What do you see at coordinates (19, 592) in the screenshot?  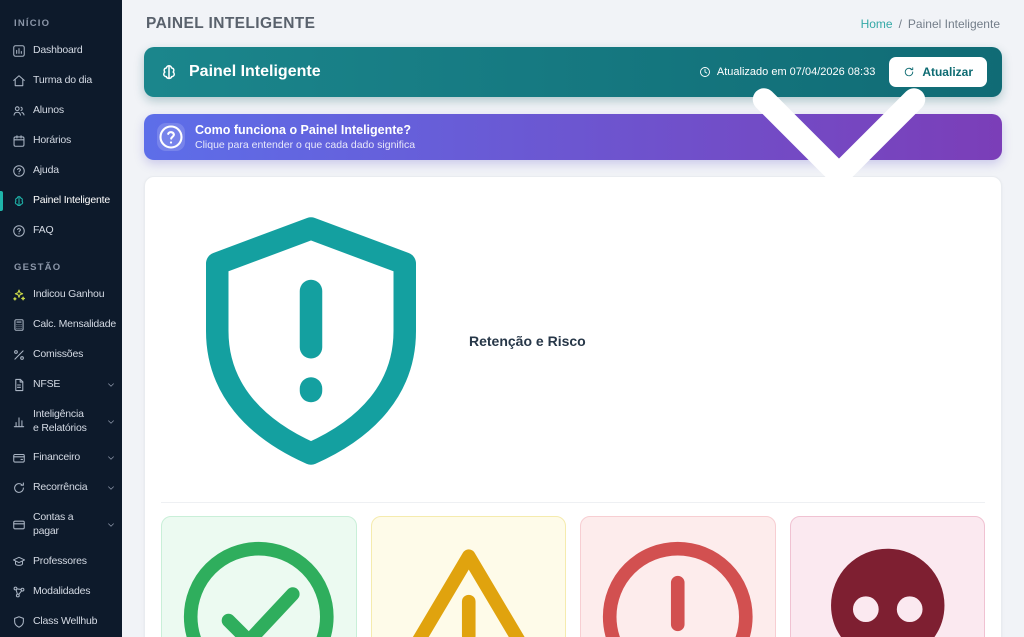 I see `network-icon` at bounding box center [19, 592].